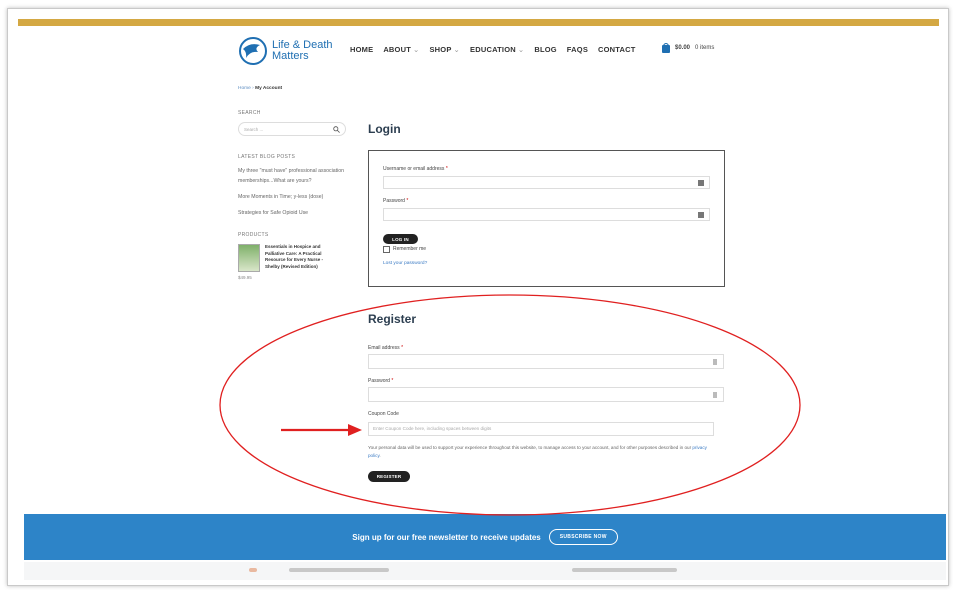 This screenshot has height=590, width=953. What do you see at coordinates (386, 249) in the screenshot?
I see `remember-me-checkbox` at bounding box center [386, 249].